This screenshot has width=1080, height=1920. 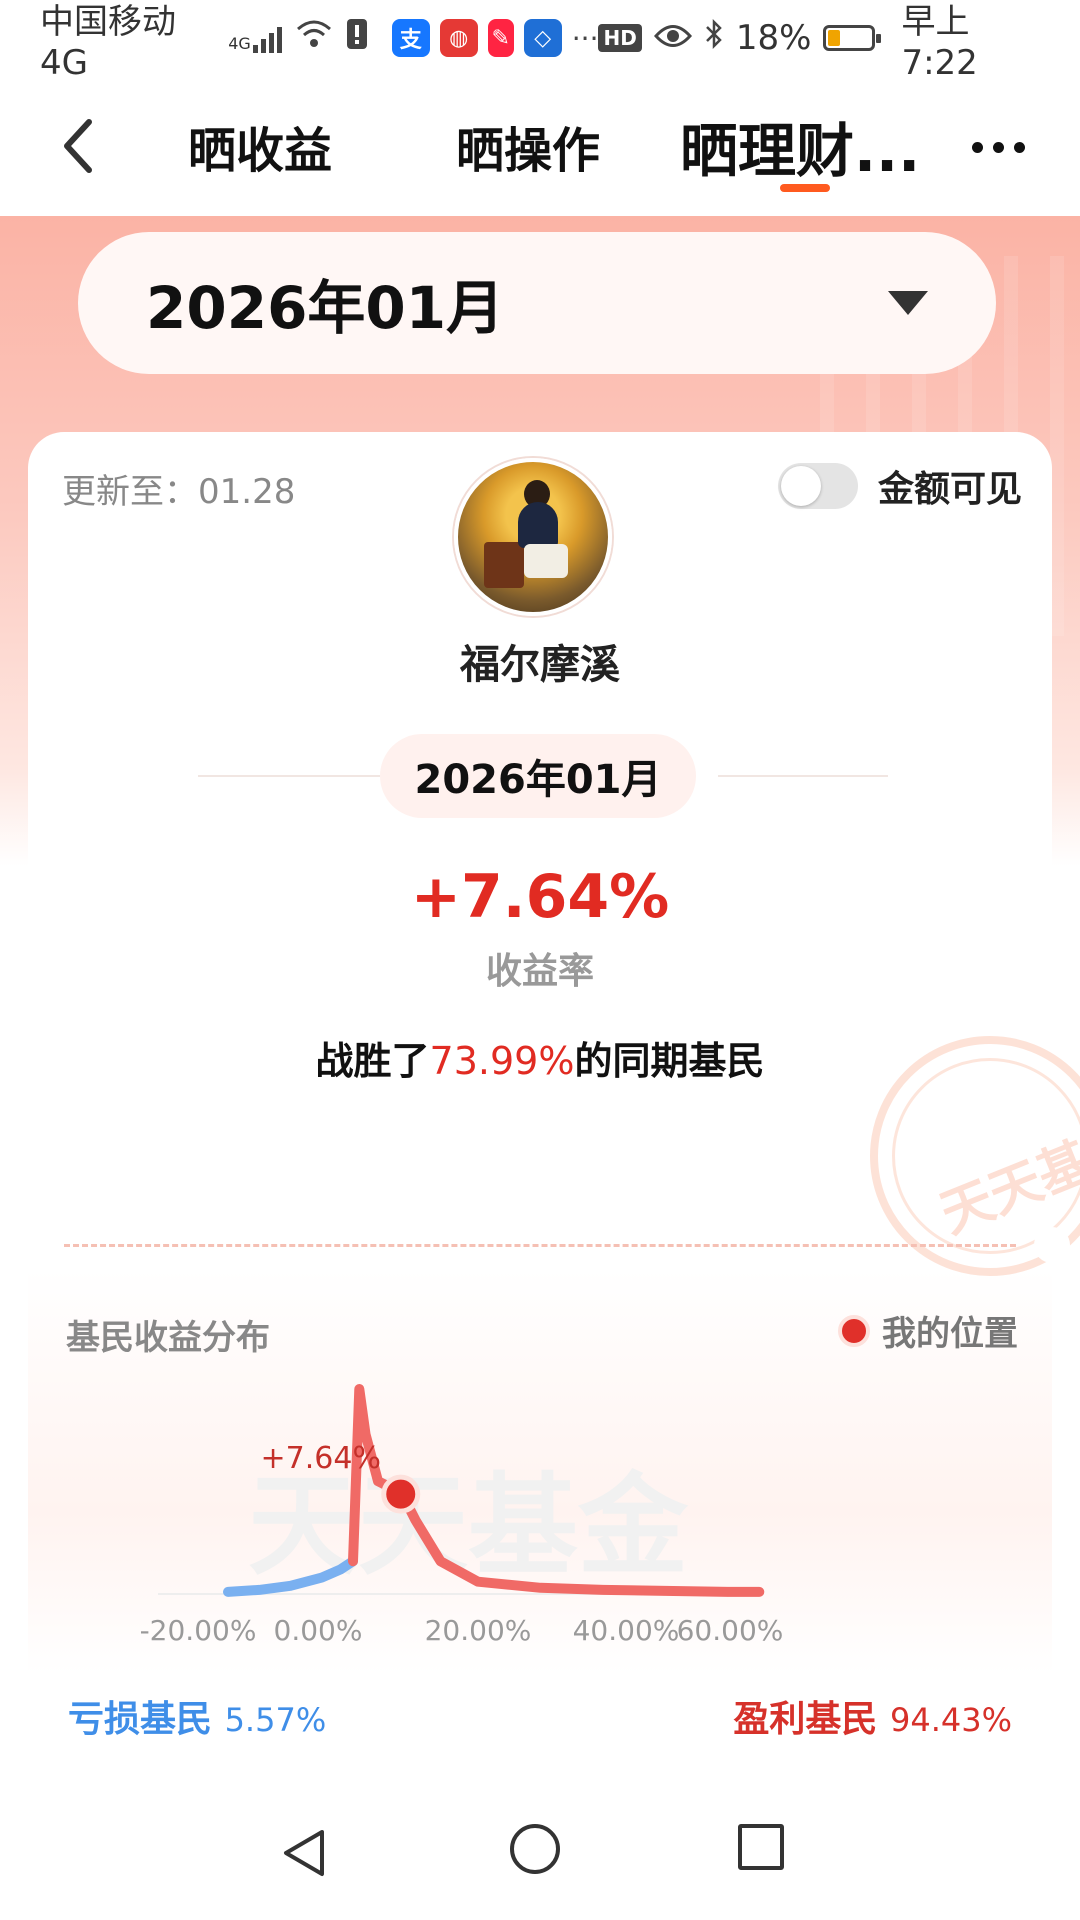 I want to click on caret-down-icon, so click(x=908, y=303).